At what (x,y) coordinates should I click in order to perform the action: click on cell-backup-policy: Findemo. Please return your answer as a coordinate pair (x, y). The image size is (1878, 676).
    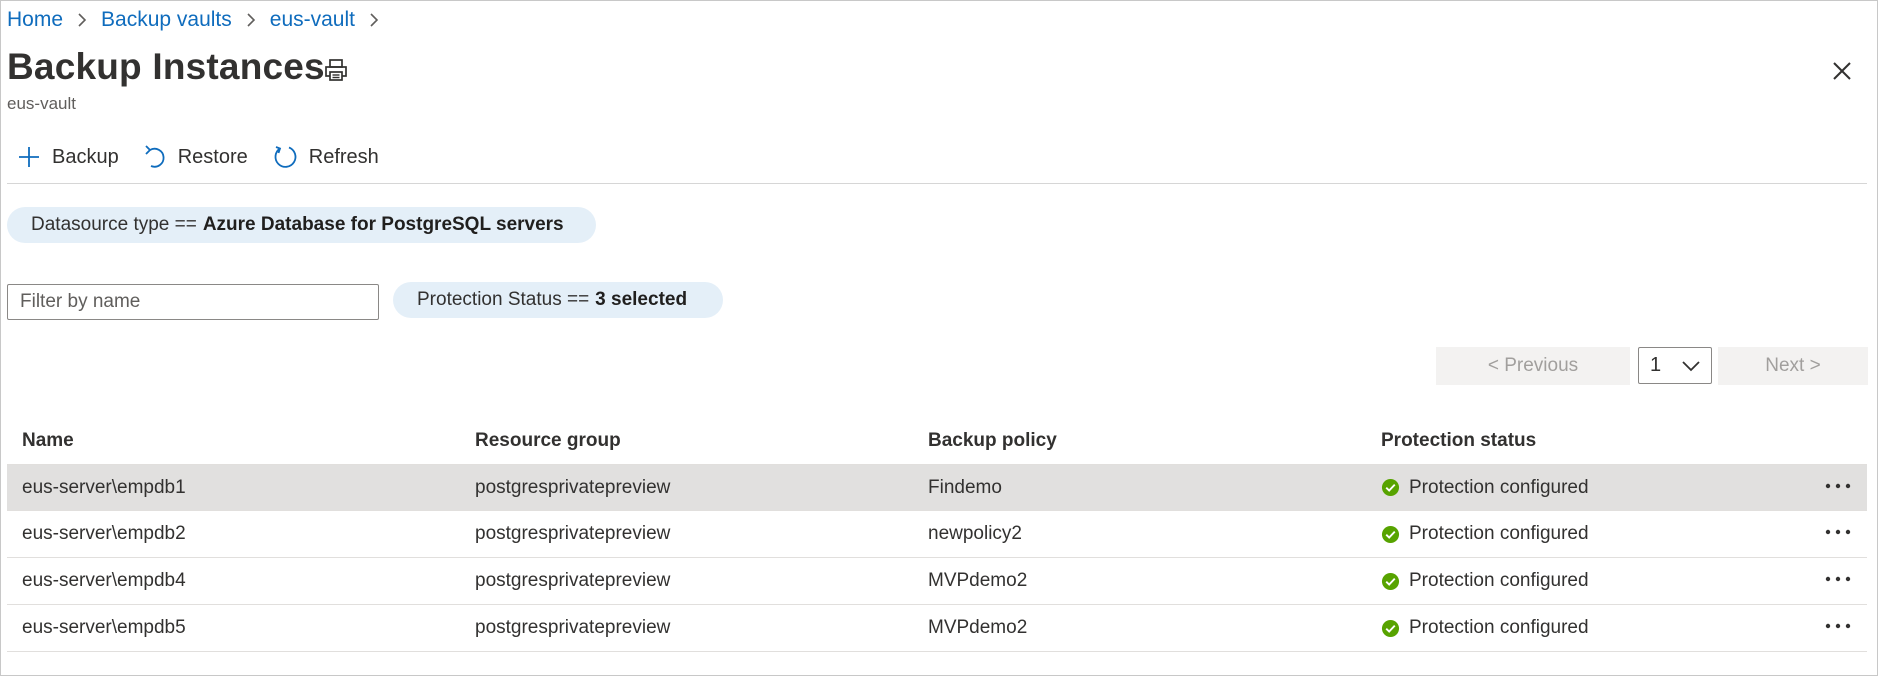
    Looking at the image, I should click on (965, 487).